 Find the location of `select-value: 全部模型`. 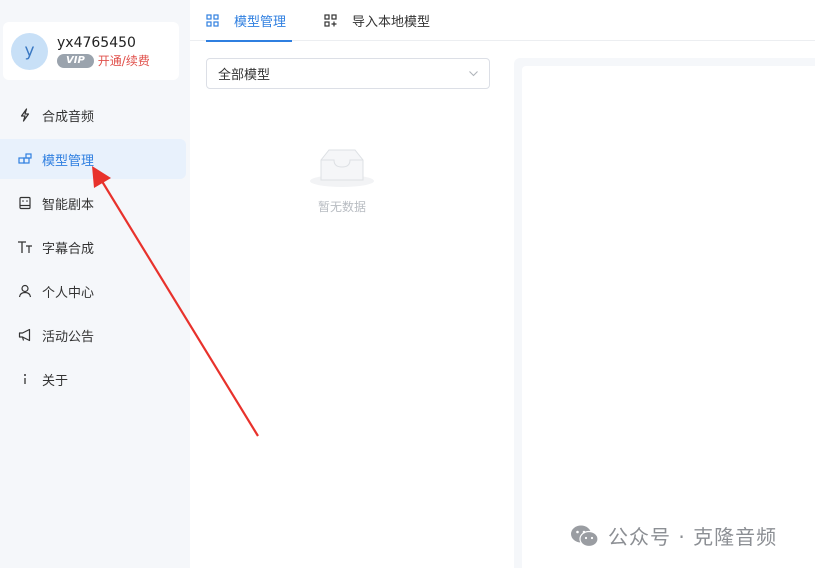

select-value: 全部模型 is located at coordinates (244, 75).